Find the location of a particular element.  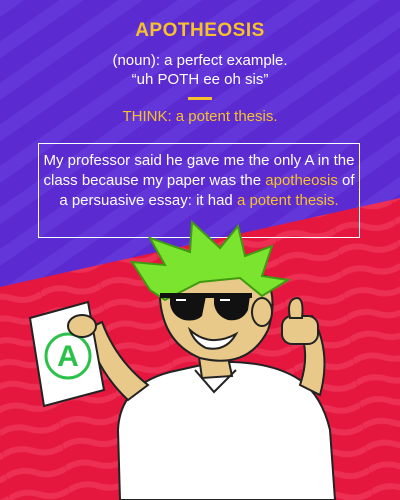

graded-paper: A is located at coordinates (67, 354).